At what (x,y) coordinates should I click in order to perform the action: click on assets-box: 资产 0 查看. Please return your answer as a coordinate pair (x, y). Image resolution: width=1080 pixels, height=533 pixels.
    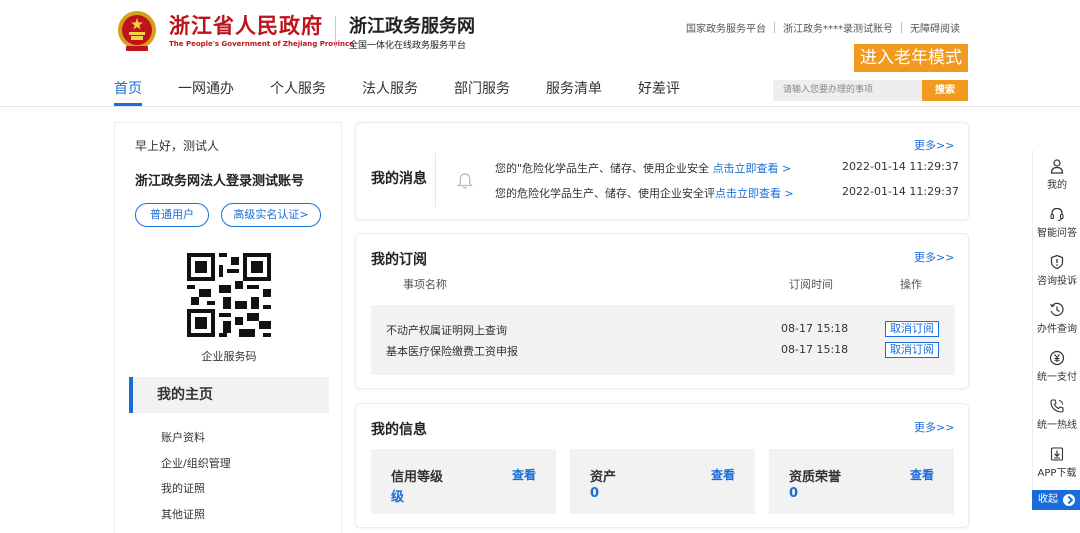
    Looking at the image, I should click on (662, 481).